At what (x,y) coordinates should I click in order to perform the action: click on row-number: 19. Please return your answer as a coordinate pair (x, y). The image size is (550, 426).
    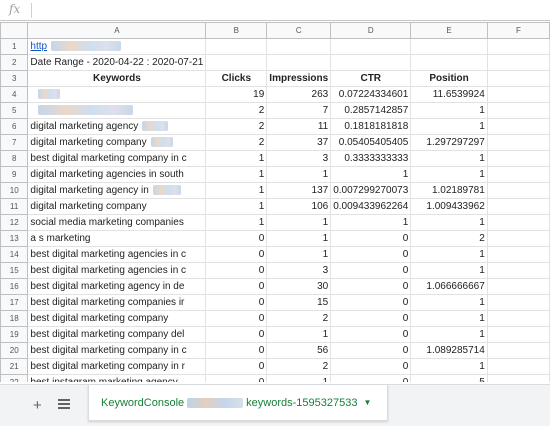
    Looking at the image, I should click on (14, 334).